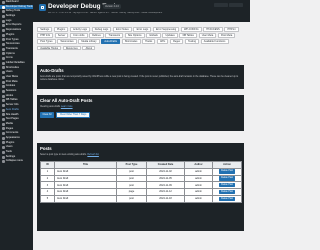 The image size is (320, 250). I want to click on tab: Cron Jobs, so click(78, 35).